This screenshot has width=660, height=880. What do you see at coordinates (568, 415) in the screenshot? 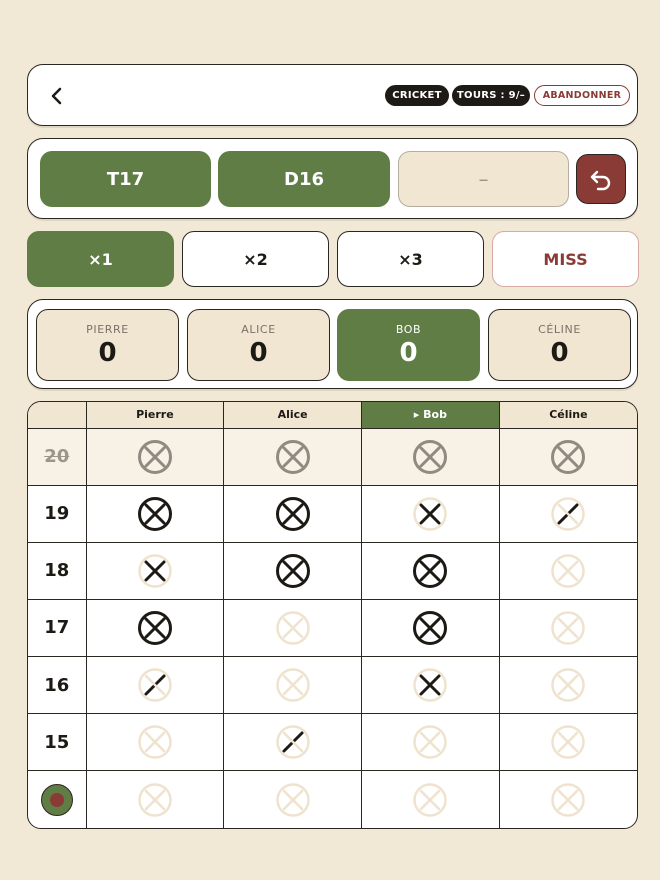
I see `column-header-celine: Céline` at bounding box center [568, 415].